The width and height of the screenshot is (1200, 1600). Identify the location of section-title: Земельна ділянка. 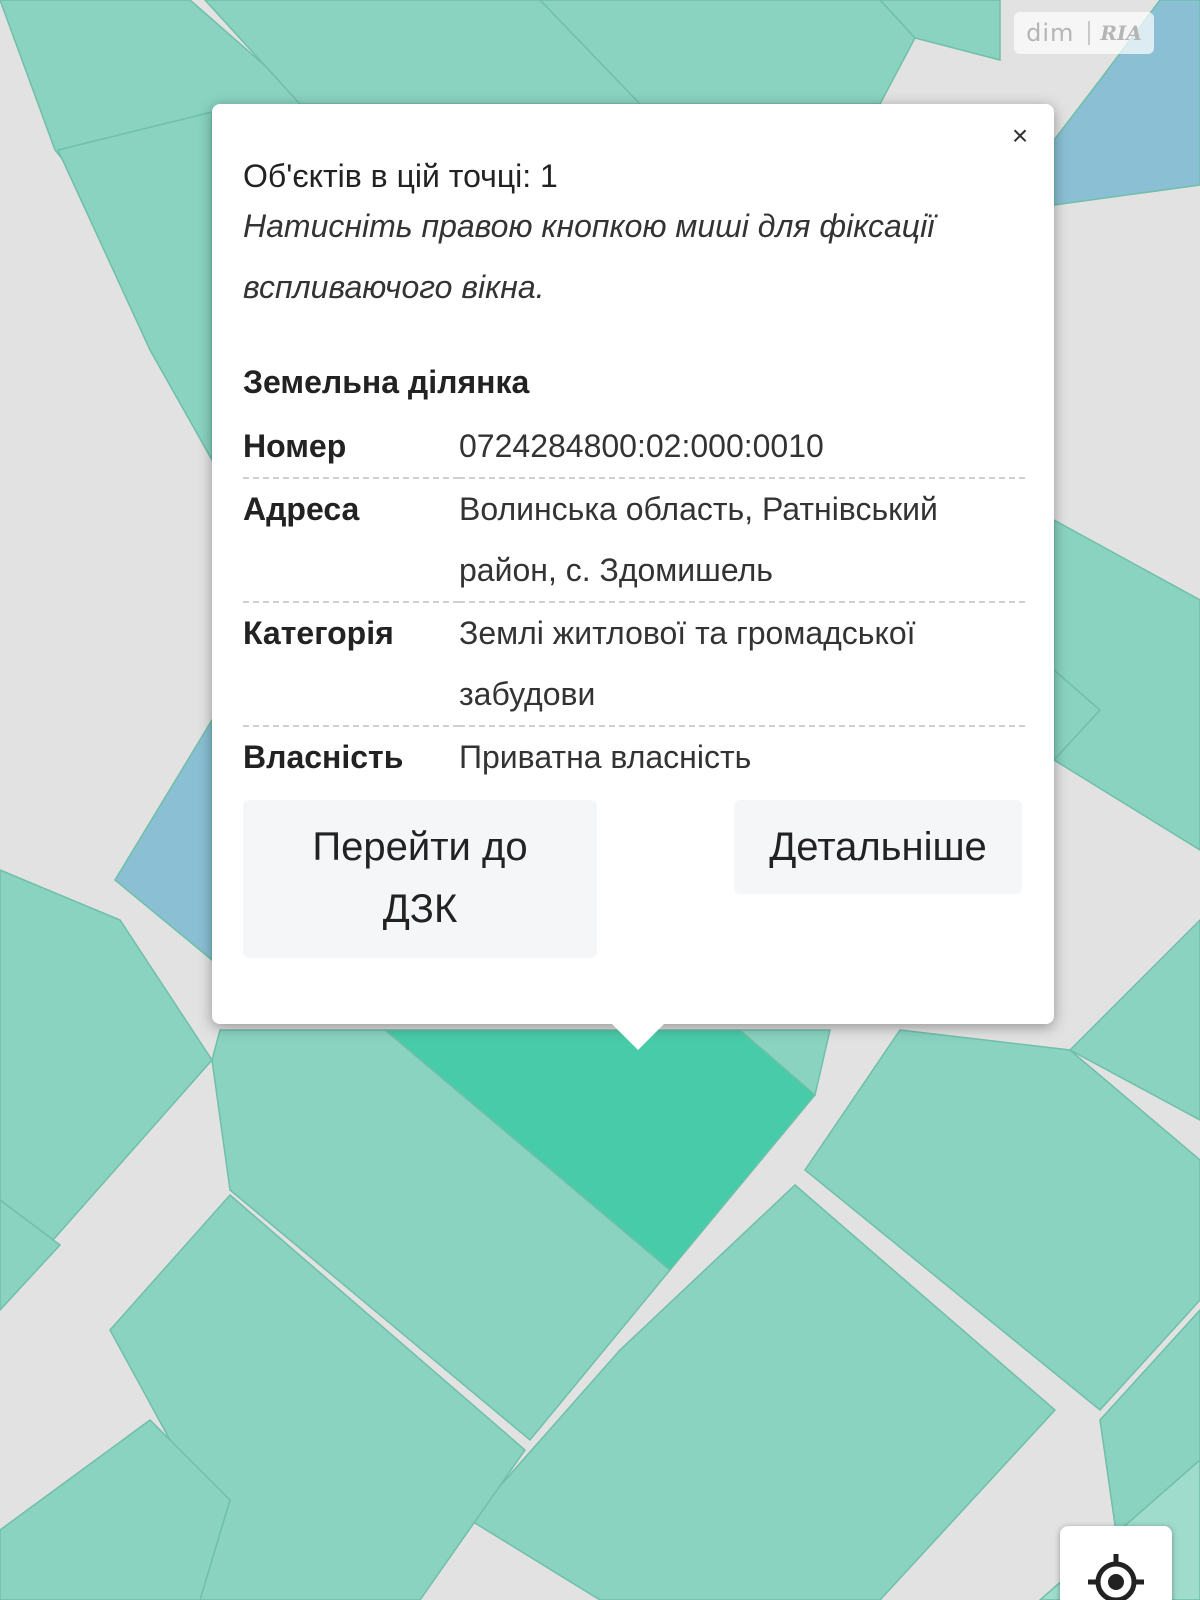
(386, 382).